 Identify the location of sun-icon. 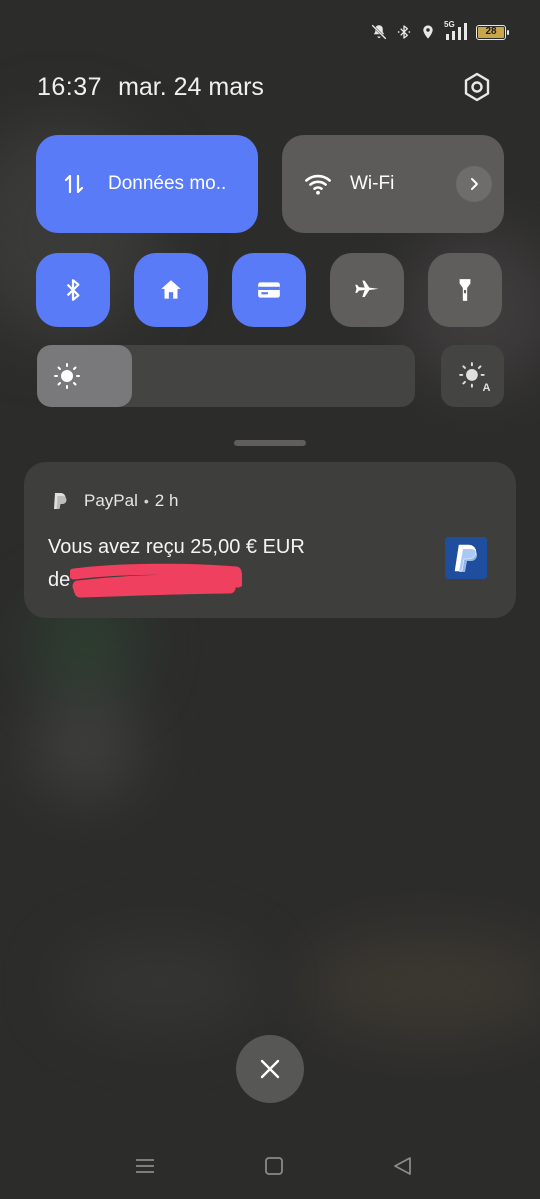
(67, 376).